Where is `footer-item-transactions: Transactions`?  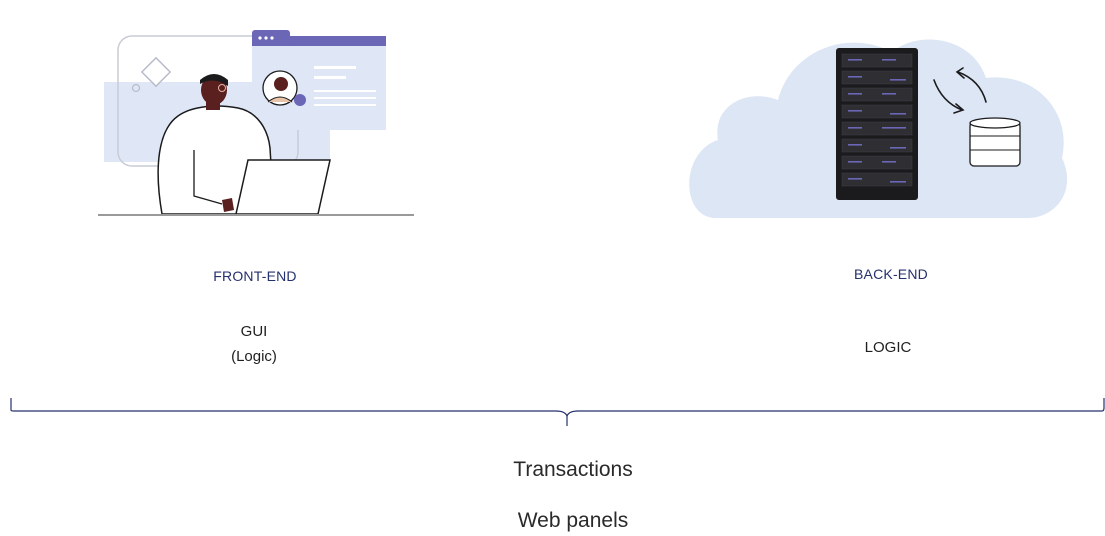 footer-item-transactions: Transactions is located at coordinates (573, 469).